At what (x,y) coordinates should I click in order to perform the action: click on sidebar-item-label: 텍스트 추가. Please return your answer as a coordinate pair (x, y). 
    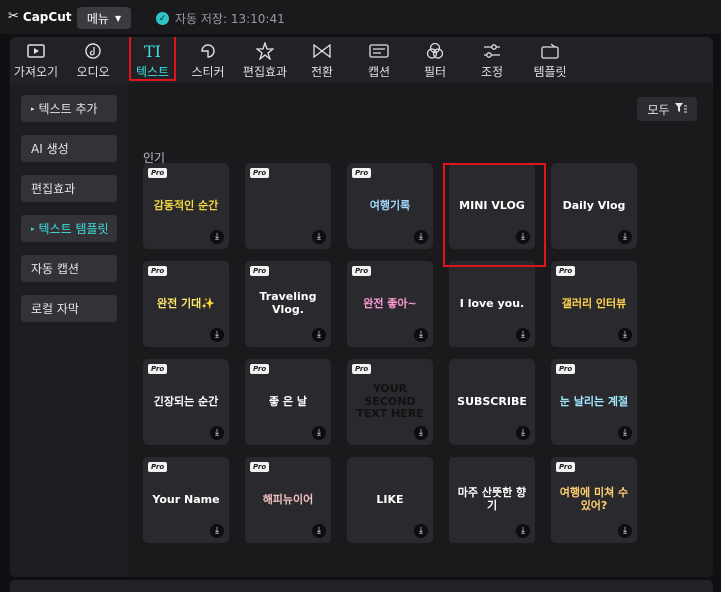
    Looking at the image, I should click on (68, 109).